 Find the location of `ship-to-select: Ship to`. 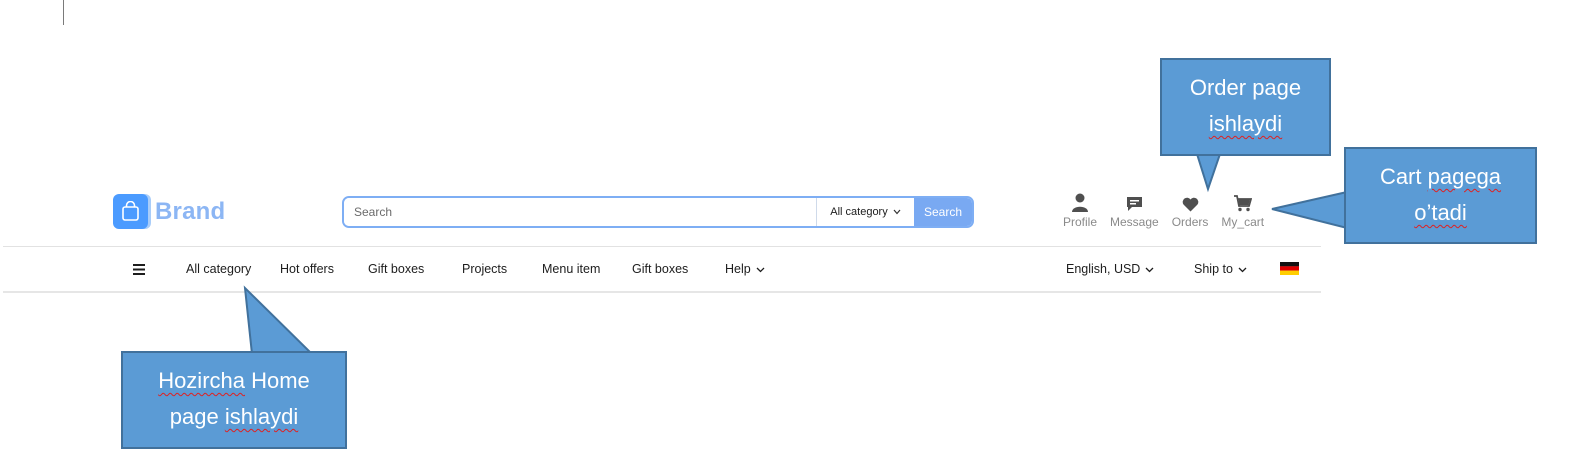

ship-to-select: Ship to is located at coordinates (1220, 269).